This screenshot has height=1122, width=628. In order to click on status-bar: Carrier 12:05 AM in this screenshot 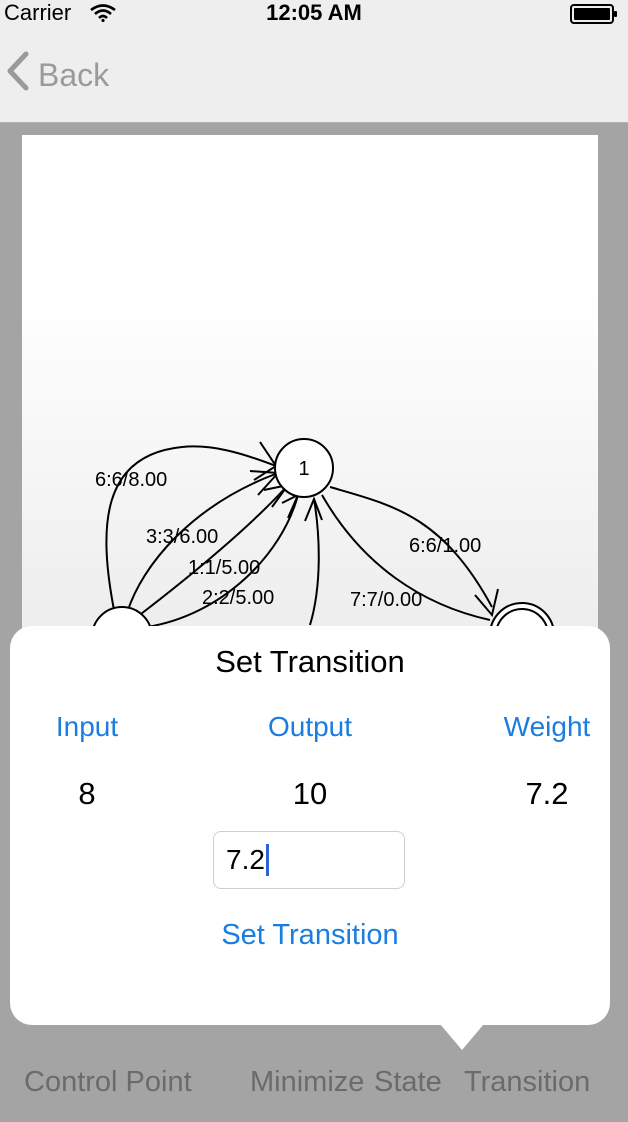, I will do `click(314, 14)`.